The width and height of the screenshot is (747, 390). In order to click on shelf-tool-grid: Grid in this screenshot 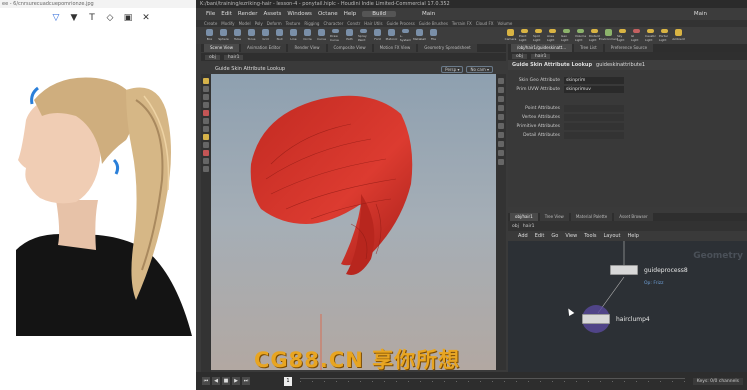, I will do `click(265, 35)`.